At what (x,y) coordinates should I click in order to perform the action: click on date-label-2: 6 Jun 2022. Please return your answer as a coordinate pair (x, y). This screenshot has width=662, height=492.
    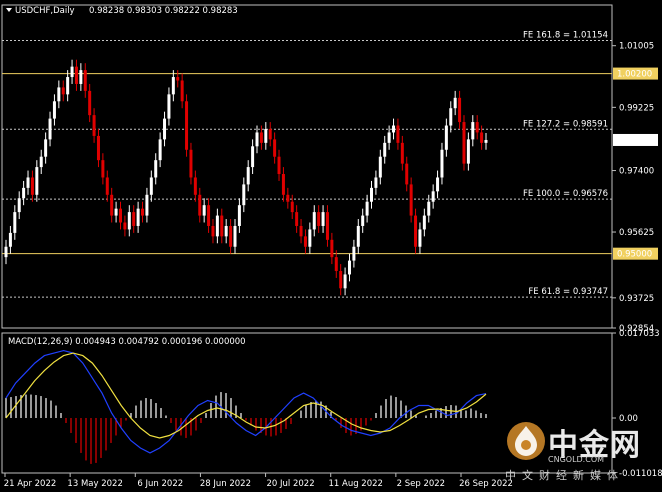
    Looking at the image, I should click on (160, 484).